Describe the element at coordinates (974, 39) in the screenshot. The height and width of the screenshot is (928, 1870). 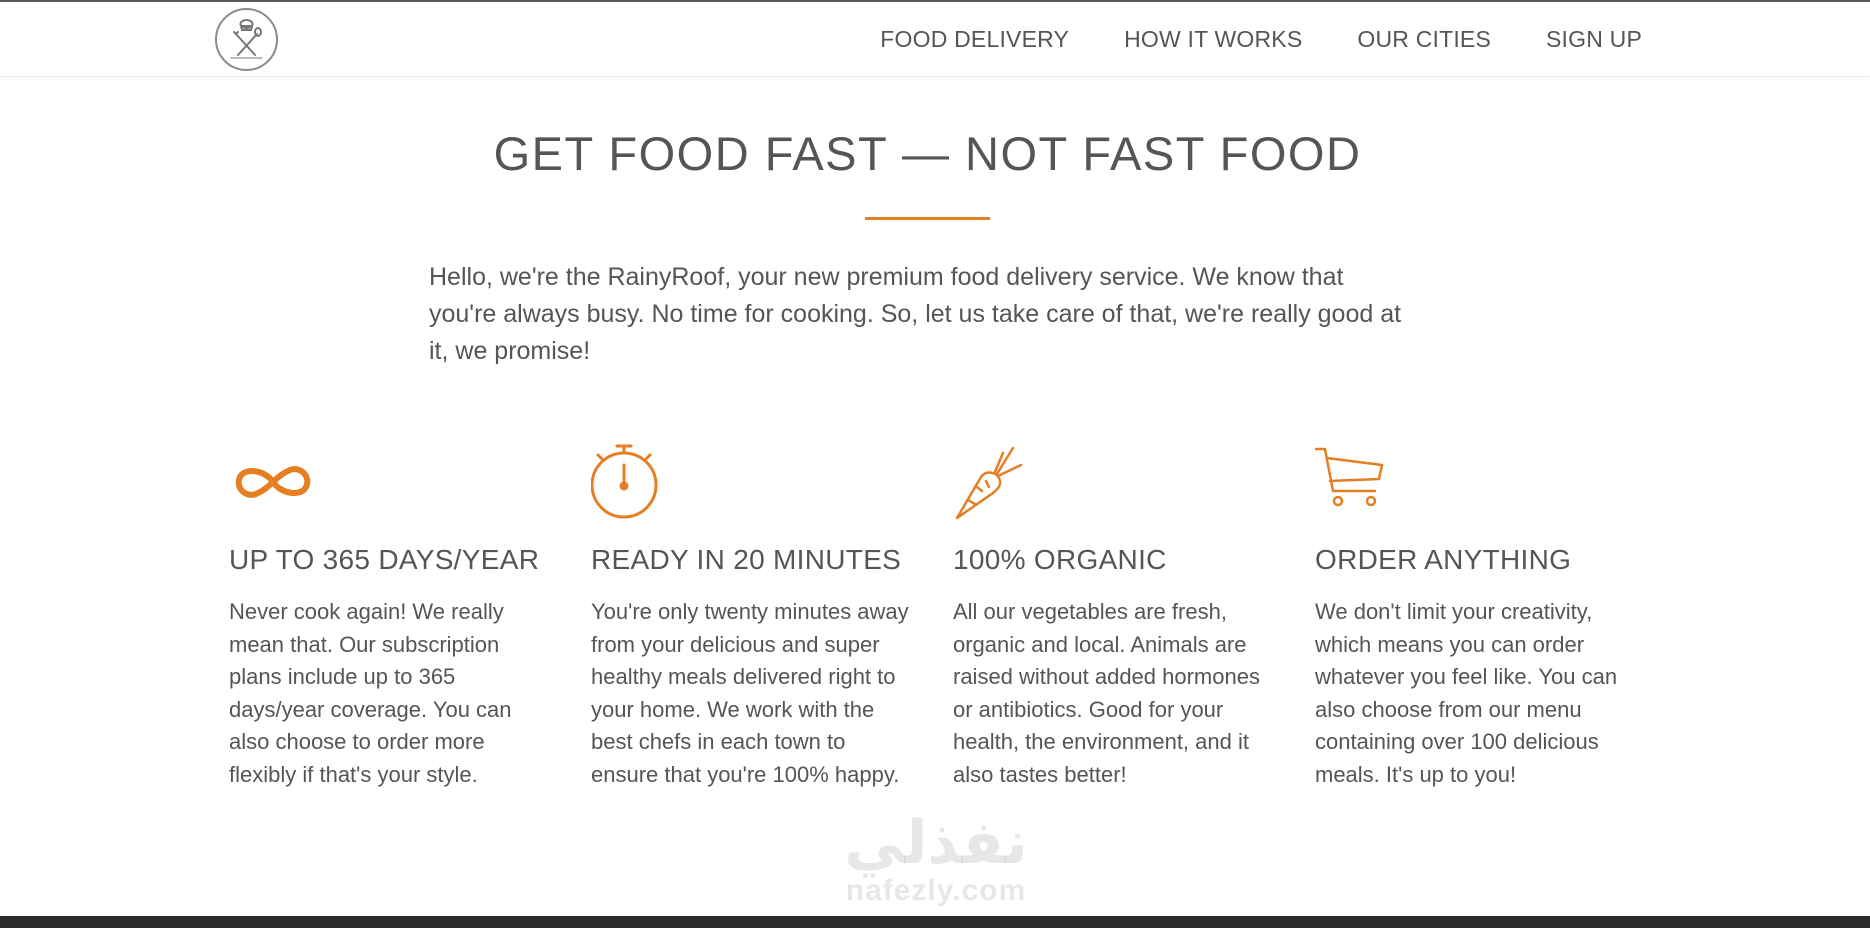
I see `nav-link-food-delivery: FOOD DELIVERY` at that location.